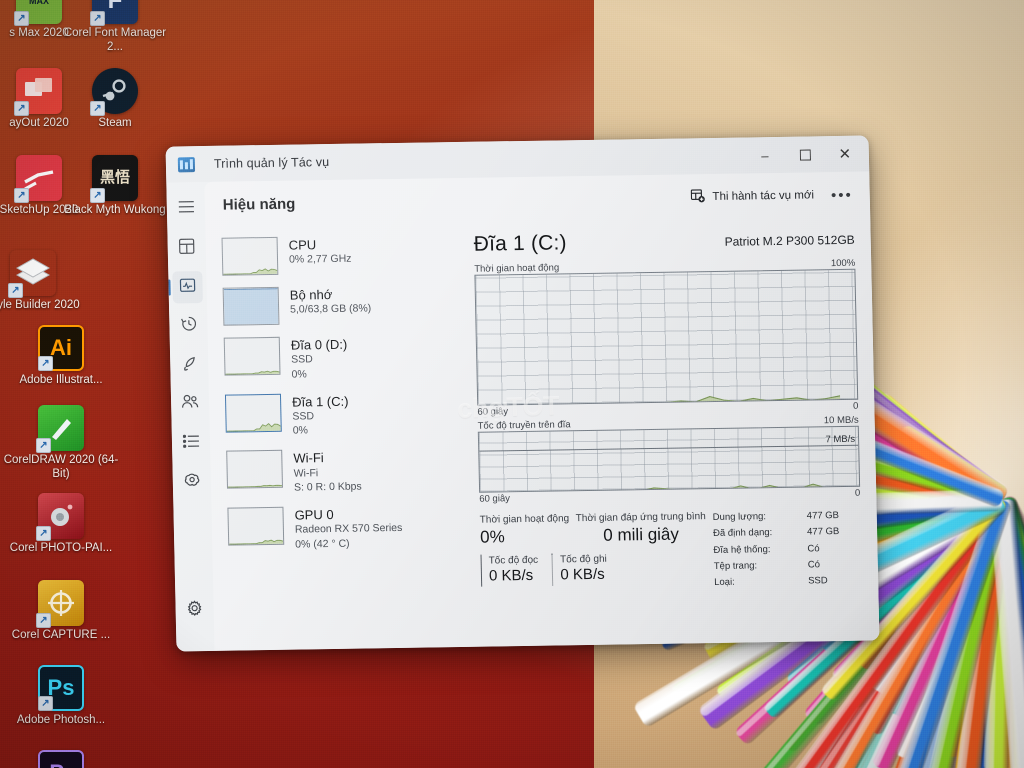 The width and height of the screenshot is (1024, 768). Describe the element at coordinates (520, 243) in the screenshot. I see `detail-title: Đĩa 1 (C:)` at that location.